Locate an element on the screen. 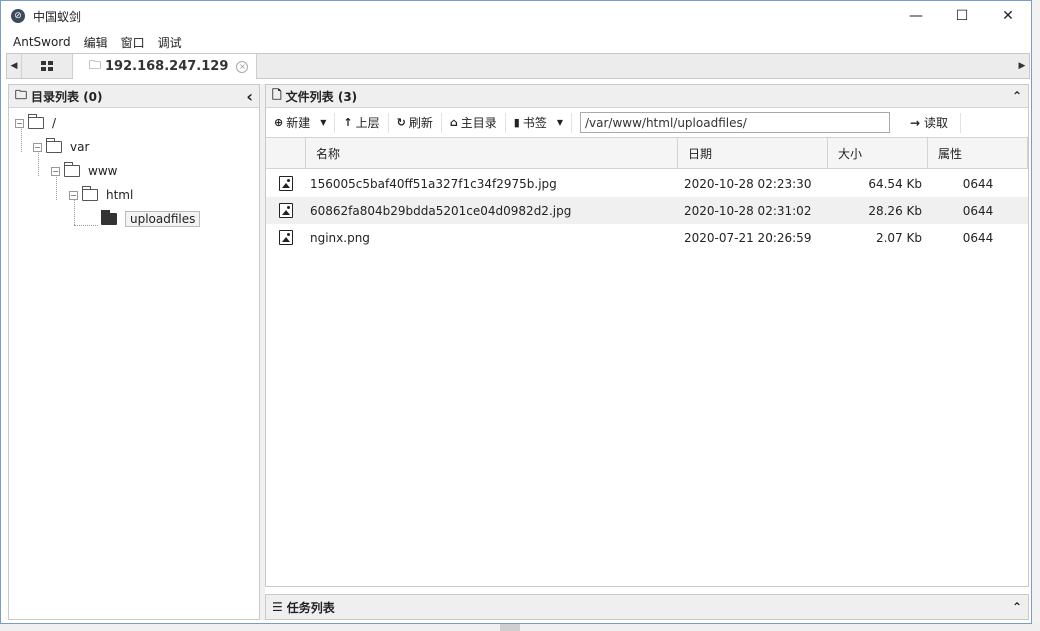  tab-shell-session: 🗀 192.168.247.129 × is located at coordinates (165, 66).